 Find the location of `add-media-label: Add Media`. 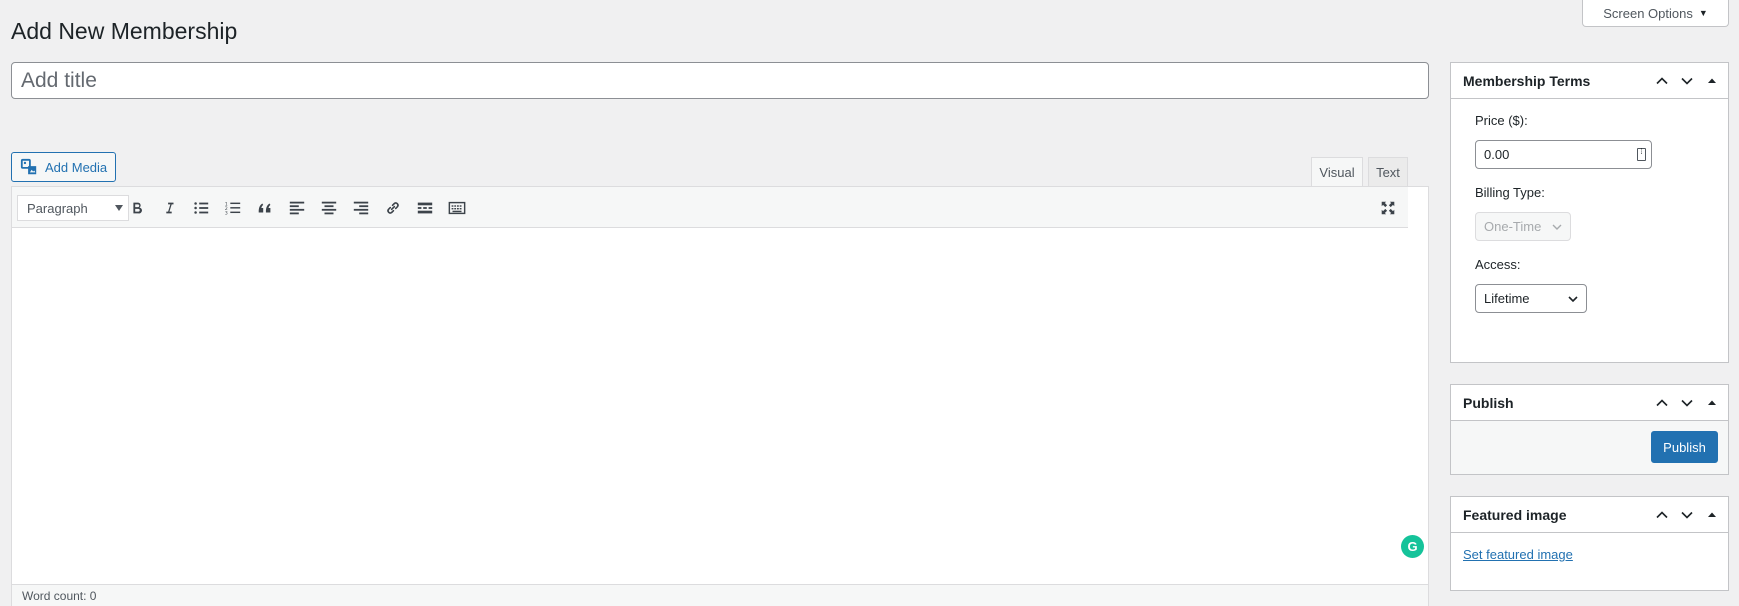

add-media-label: Add Media is located at coordinates (76, 167).